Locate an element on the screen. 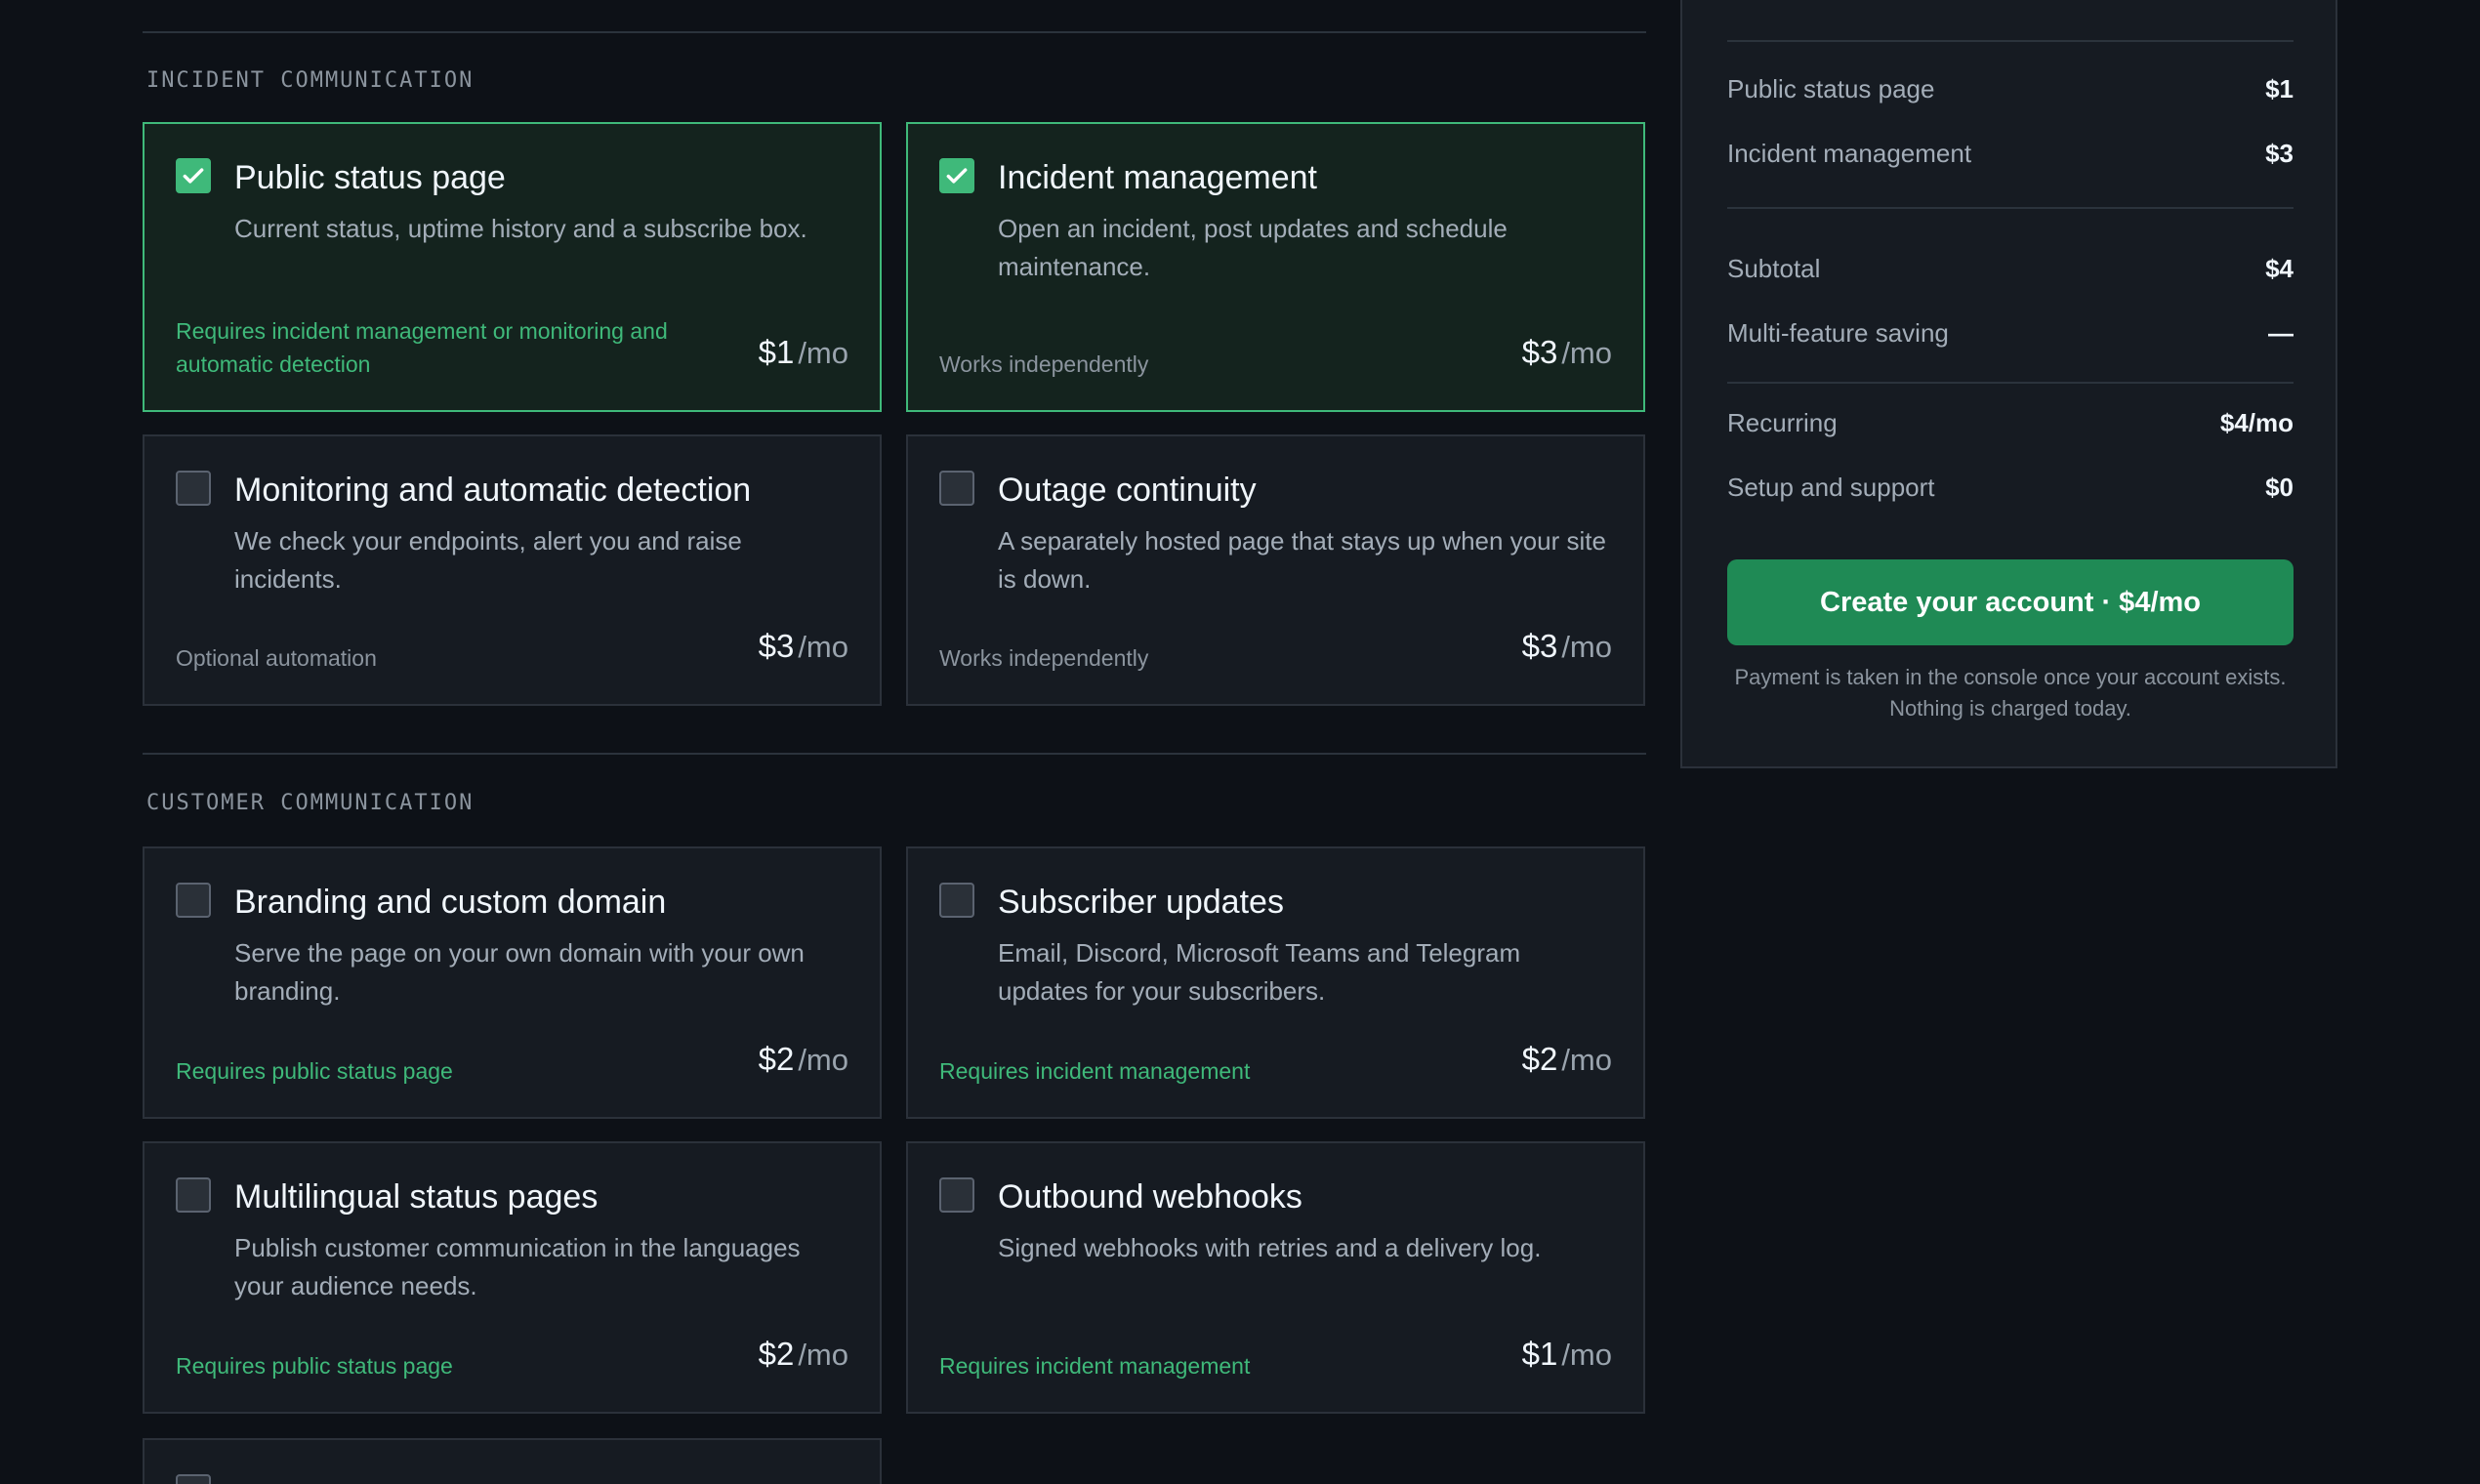  feature-card-partial is located at coordinates (512, 1461).